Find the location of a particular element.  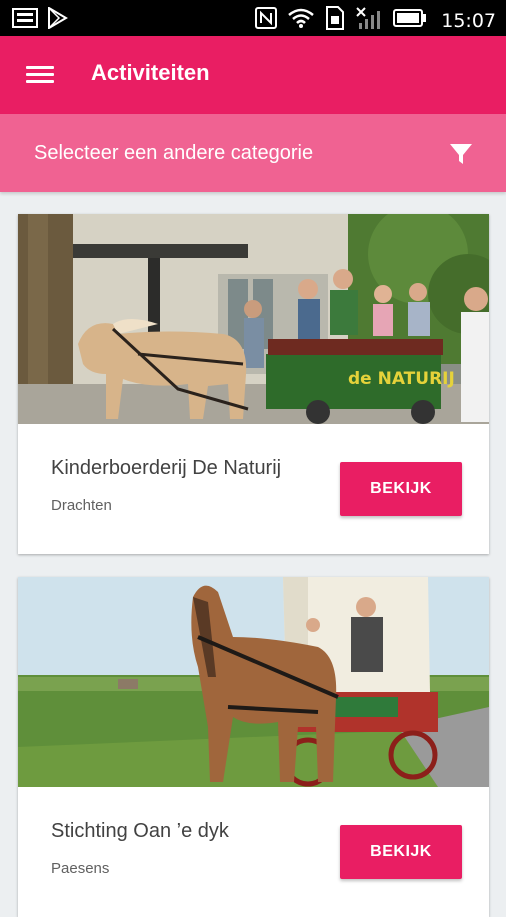

wifi-icon is located at coordinates (301, 20).